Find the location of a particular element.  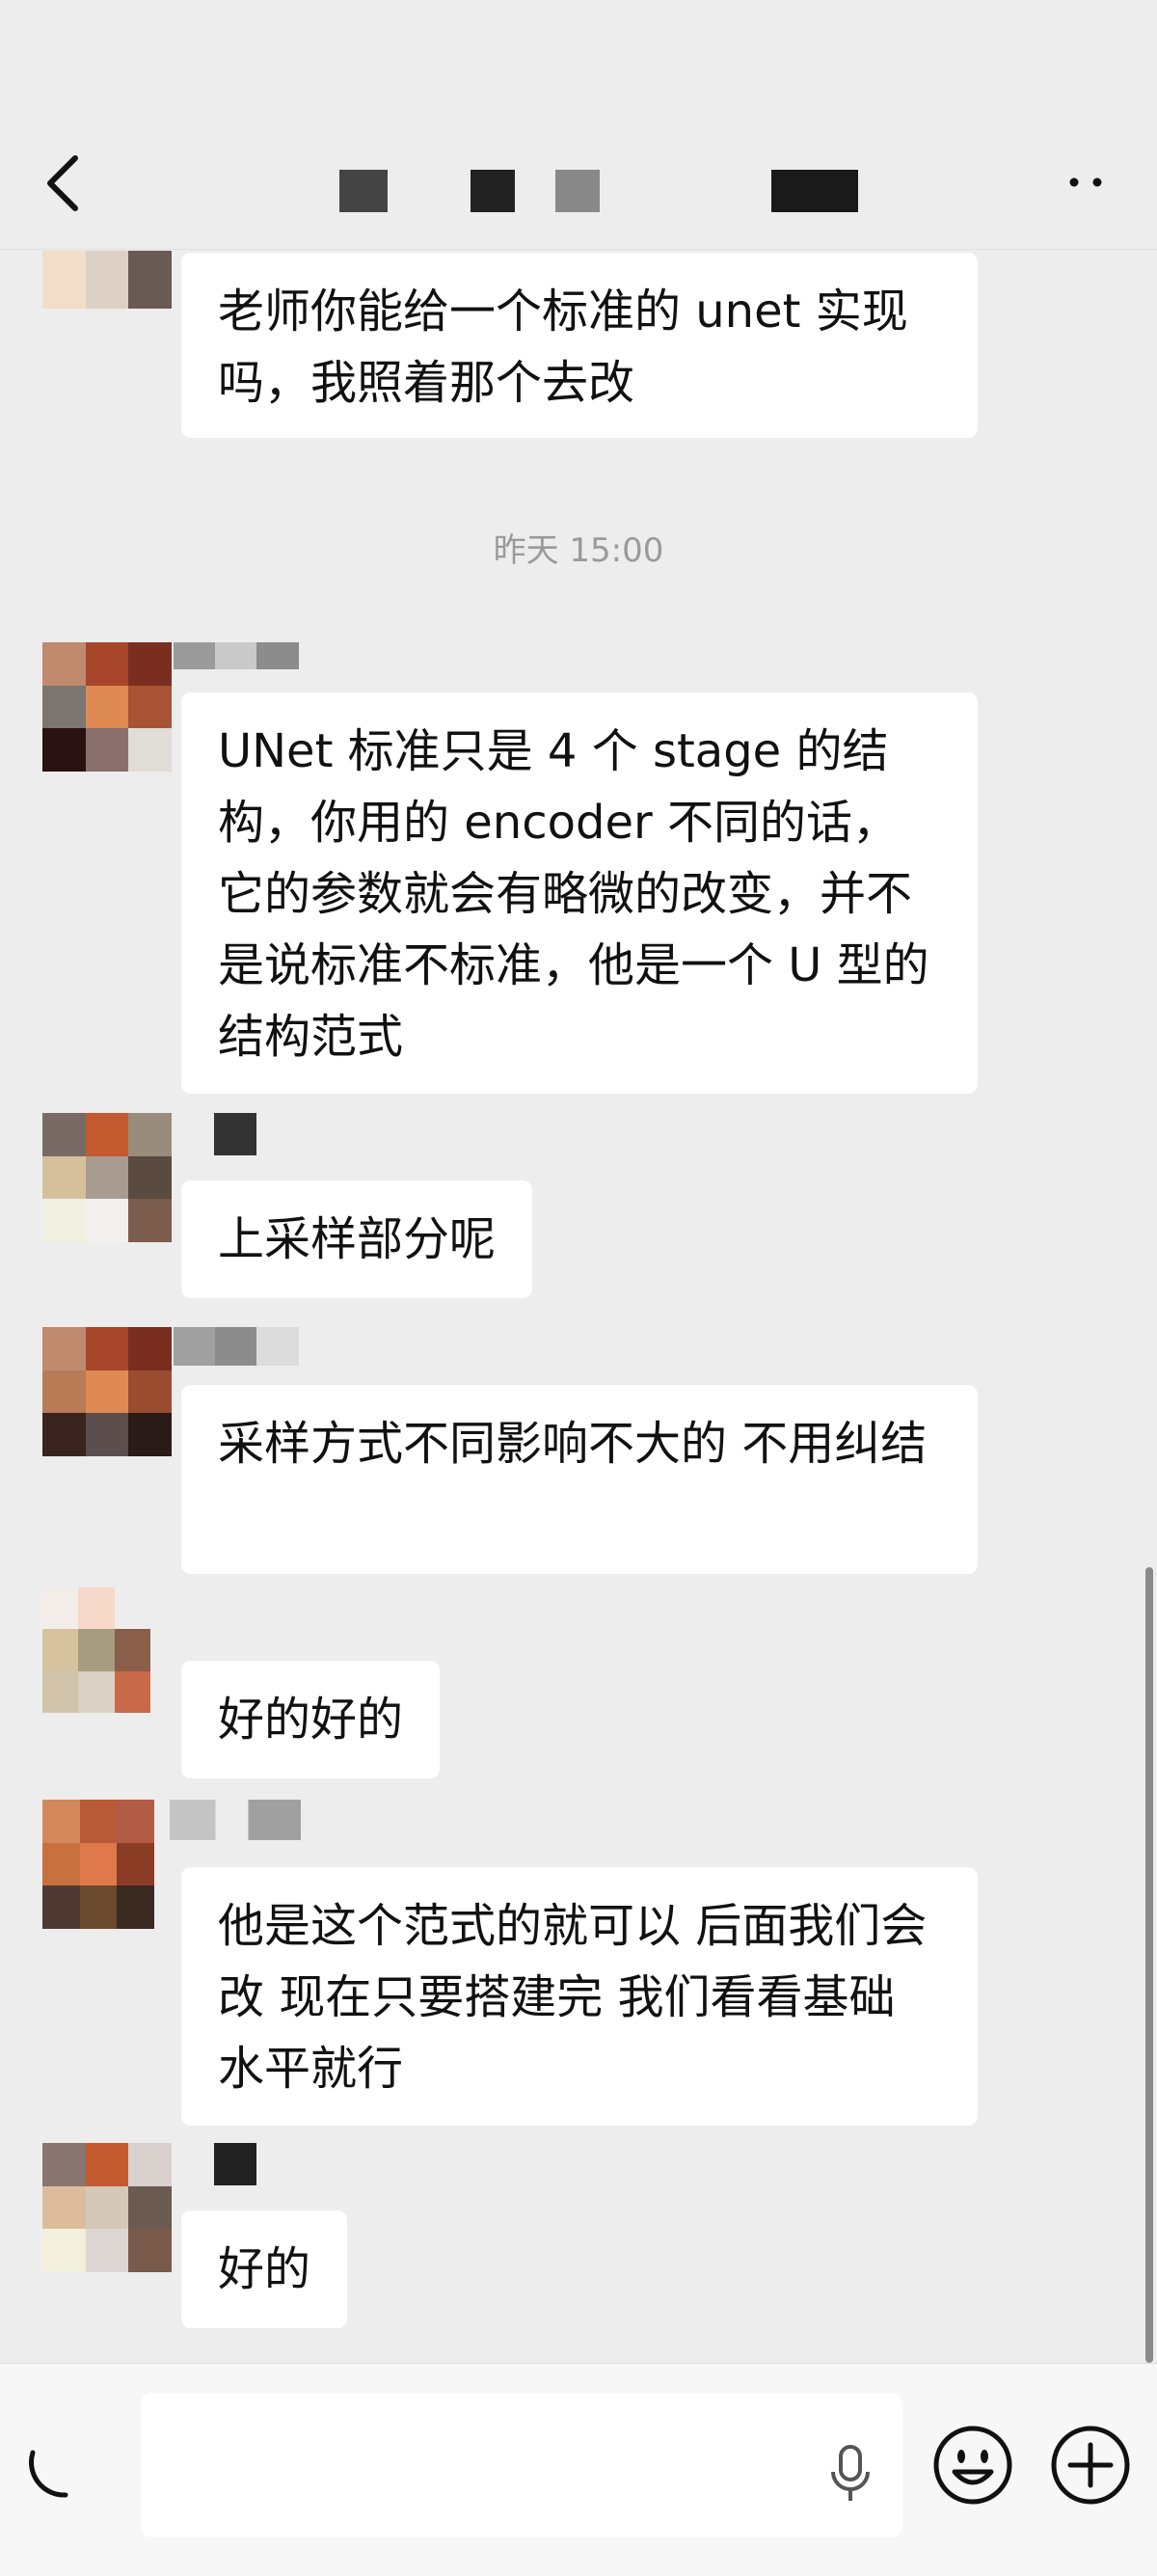

message-bubble: 老师你能给一个标准的 unet 实现吗，我照着那个去改 is located at coordinates (579, 345).